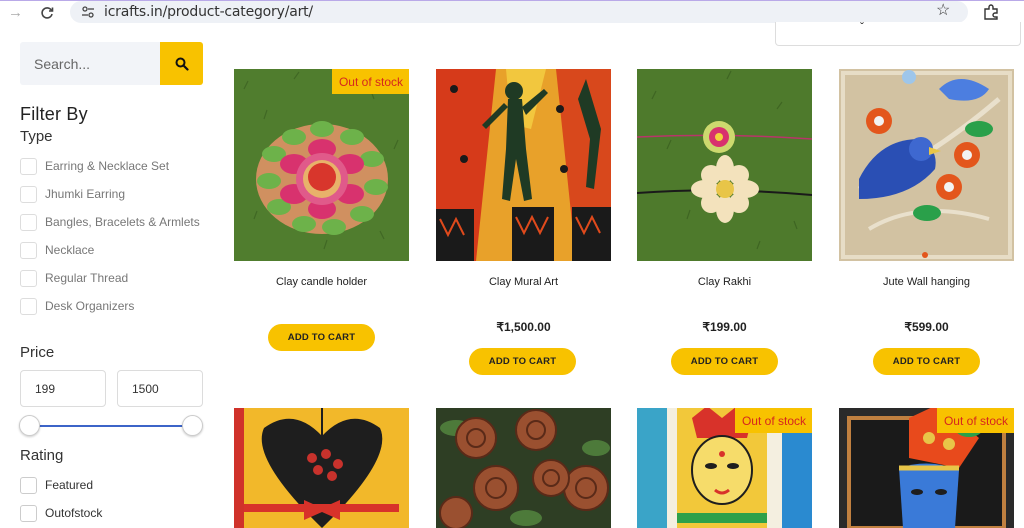 Image resolution: width=1024 pixels, height=528 pixels. Describe the element at coordinates (42, 455) in the screenshot. I see `rating-heading: Rating` at that location.